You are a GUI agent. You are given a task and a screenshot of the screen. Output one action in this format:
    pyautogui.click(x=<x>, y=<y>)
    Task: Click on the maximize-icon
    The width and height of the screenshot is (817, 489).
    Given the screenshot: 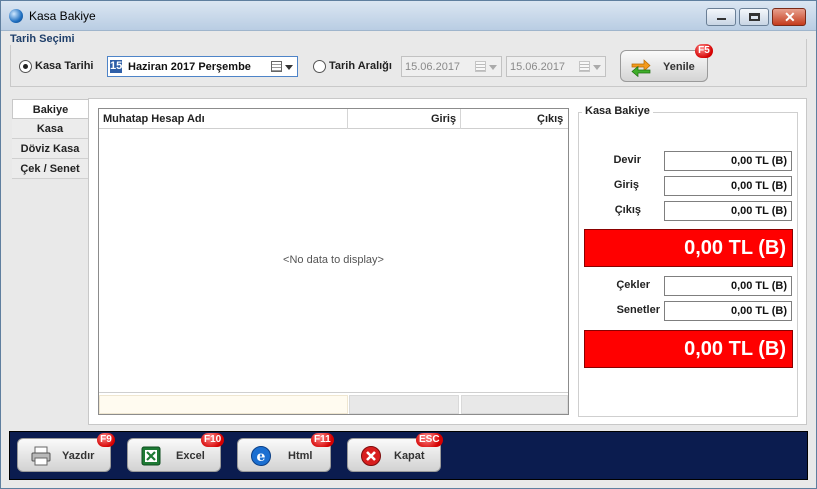 What is the action you would take?
    pyautogui.click(x=754, y=17)
    